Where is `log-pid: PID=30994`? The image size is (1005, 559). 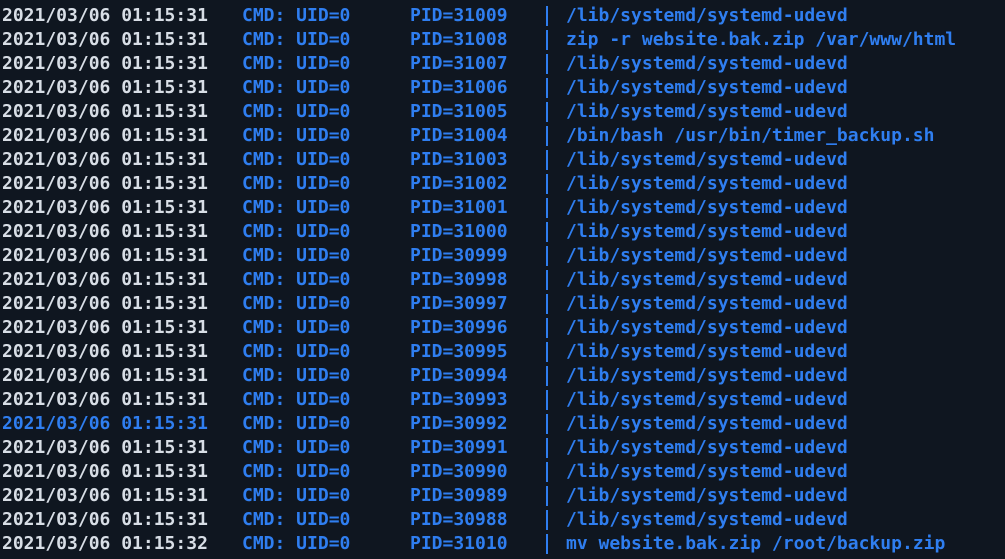 log-pid: PID=30994 is located at coordinates (459, 375).